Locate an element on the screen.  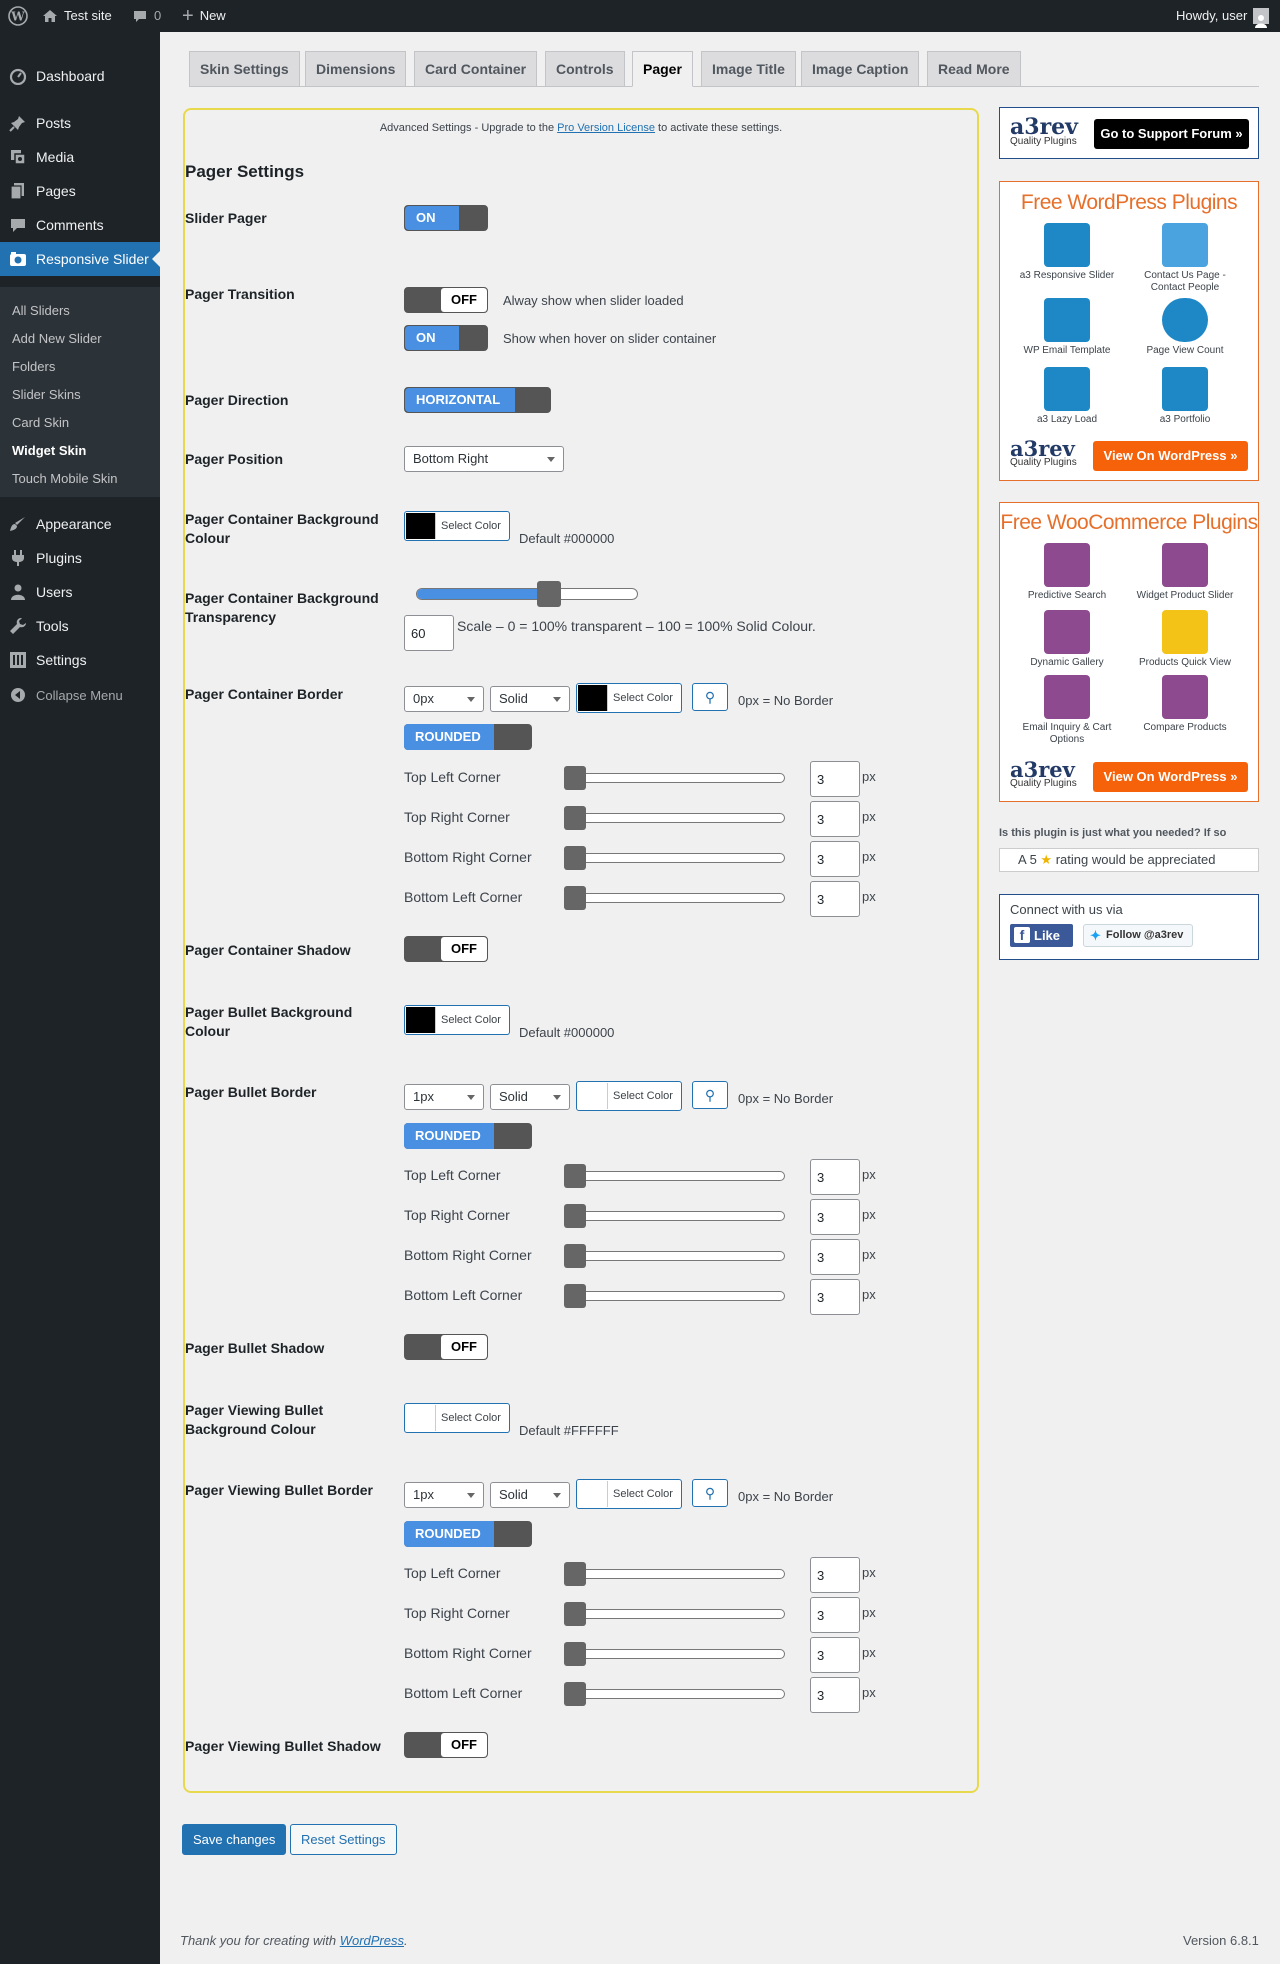
menu-tools: Tools is located at coordinates (80, 626).